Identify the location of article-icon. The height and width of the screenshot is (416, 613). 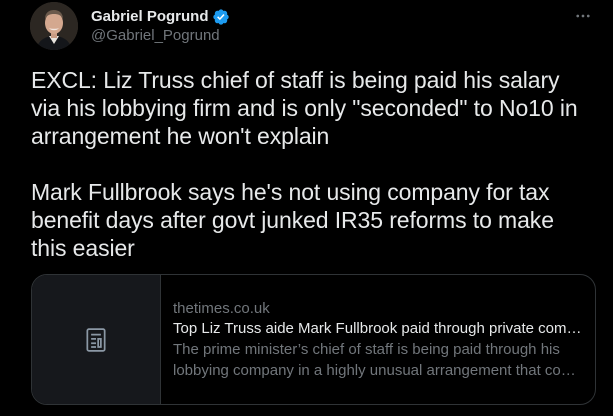
(96, 339).